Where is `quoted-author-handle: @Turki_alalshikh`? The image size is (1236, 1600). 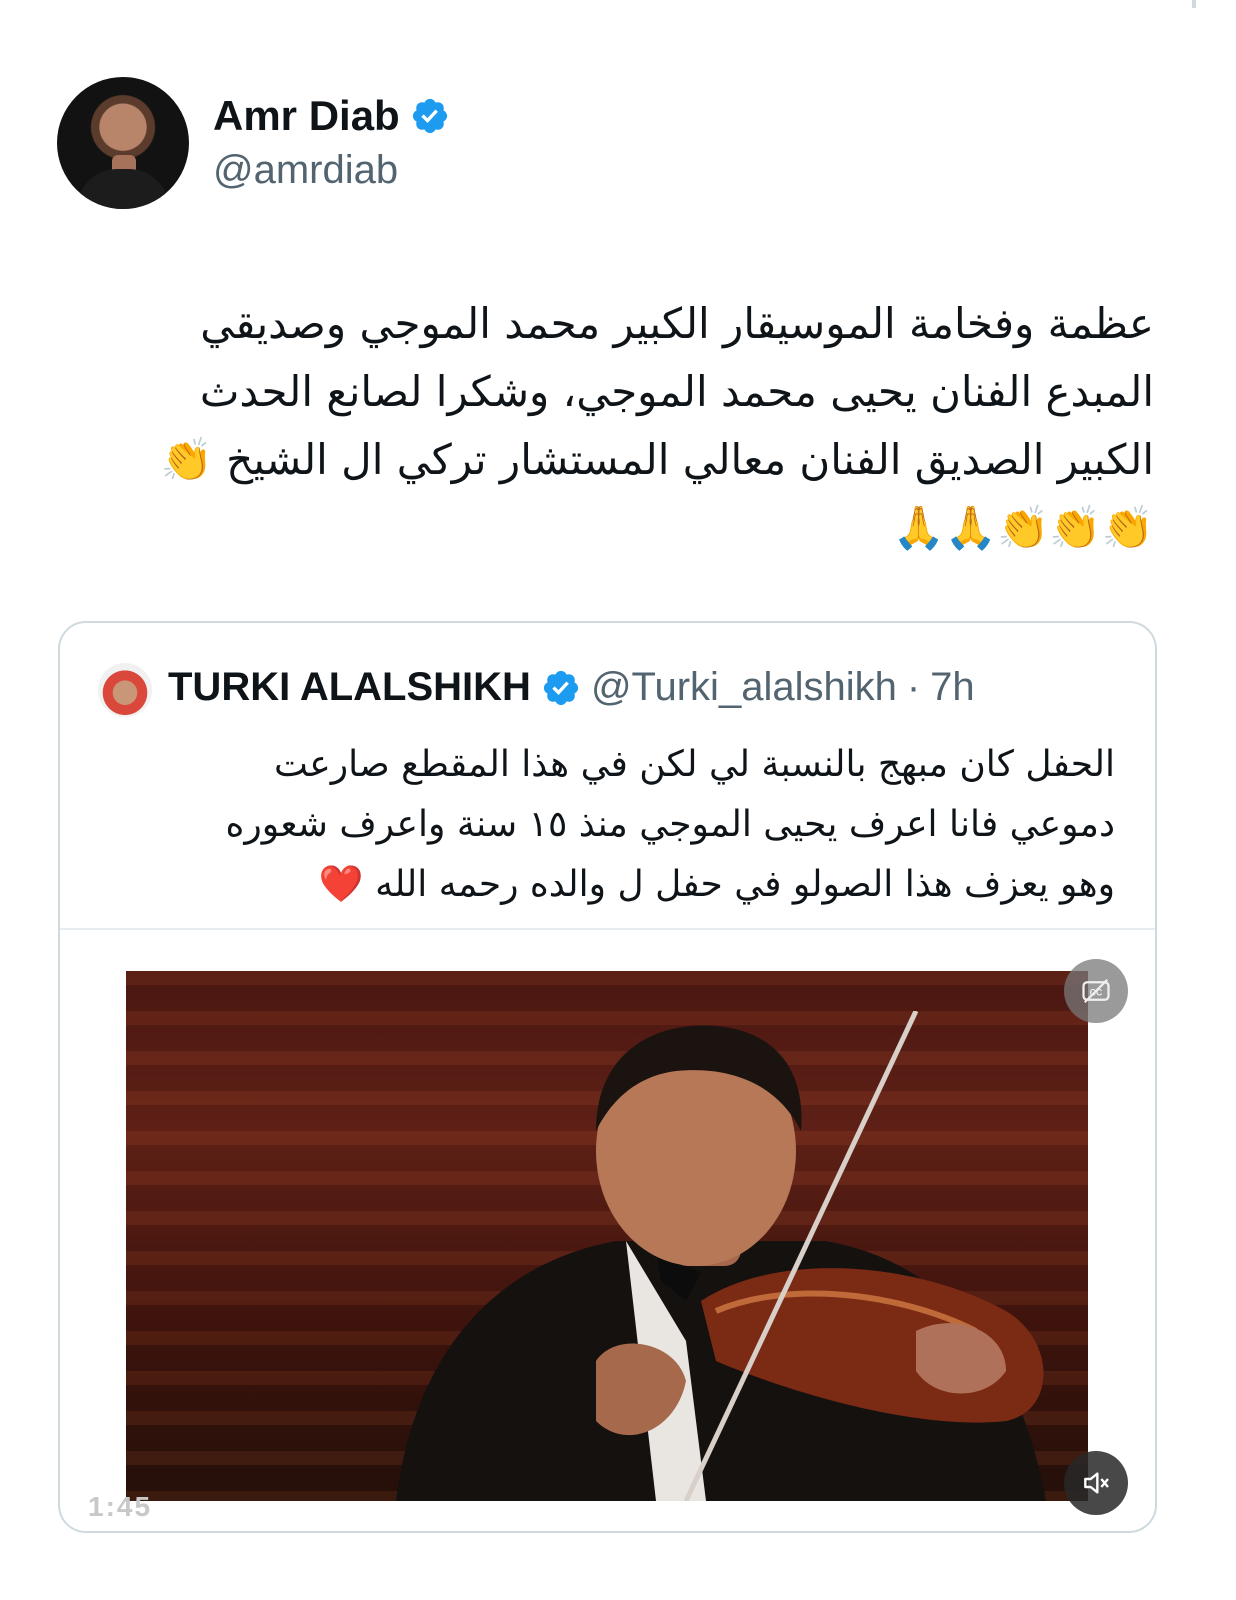 quoted-author-handle: @Turki_alalshikh is located at coordinates (744, 687).